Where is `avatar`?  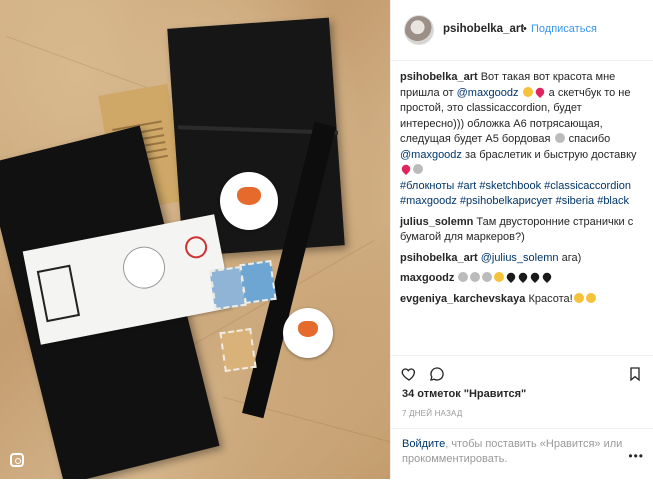 avatar is located at coordinates (419, 30).